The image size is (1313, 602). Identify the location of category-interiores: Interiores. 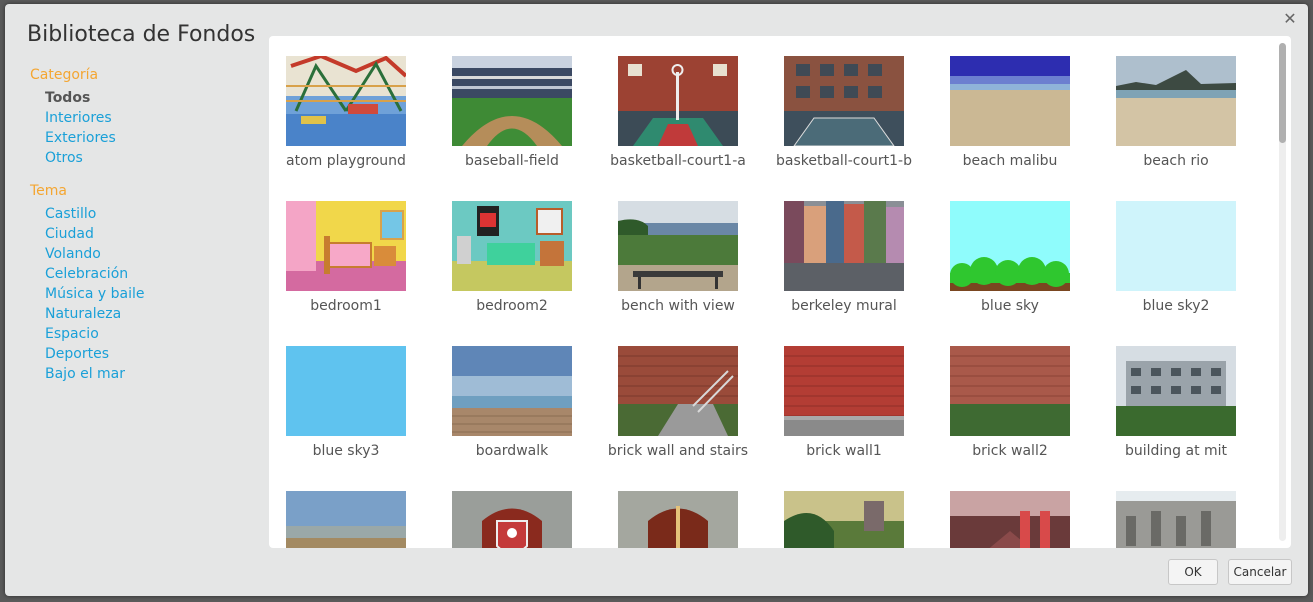
(152, 118).